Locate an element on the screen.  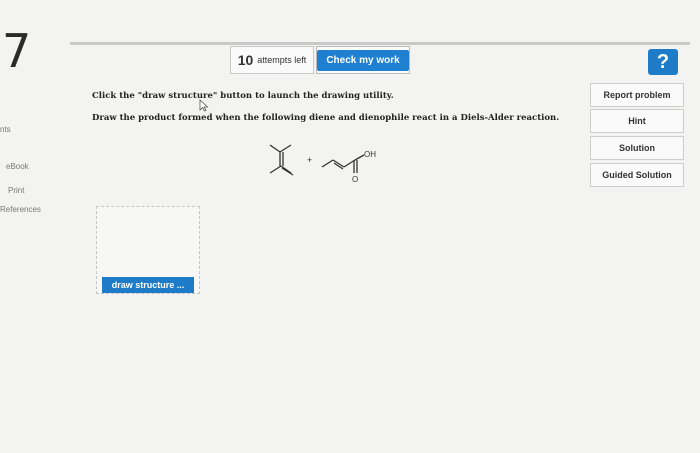
check-my-work-label: Check my work is located at coordinates (363, 60).